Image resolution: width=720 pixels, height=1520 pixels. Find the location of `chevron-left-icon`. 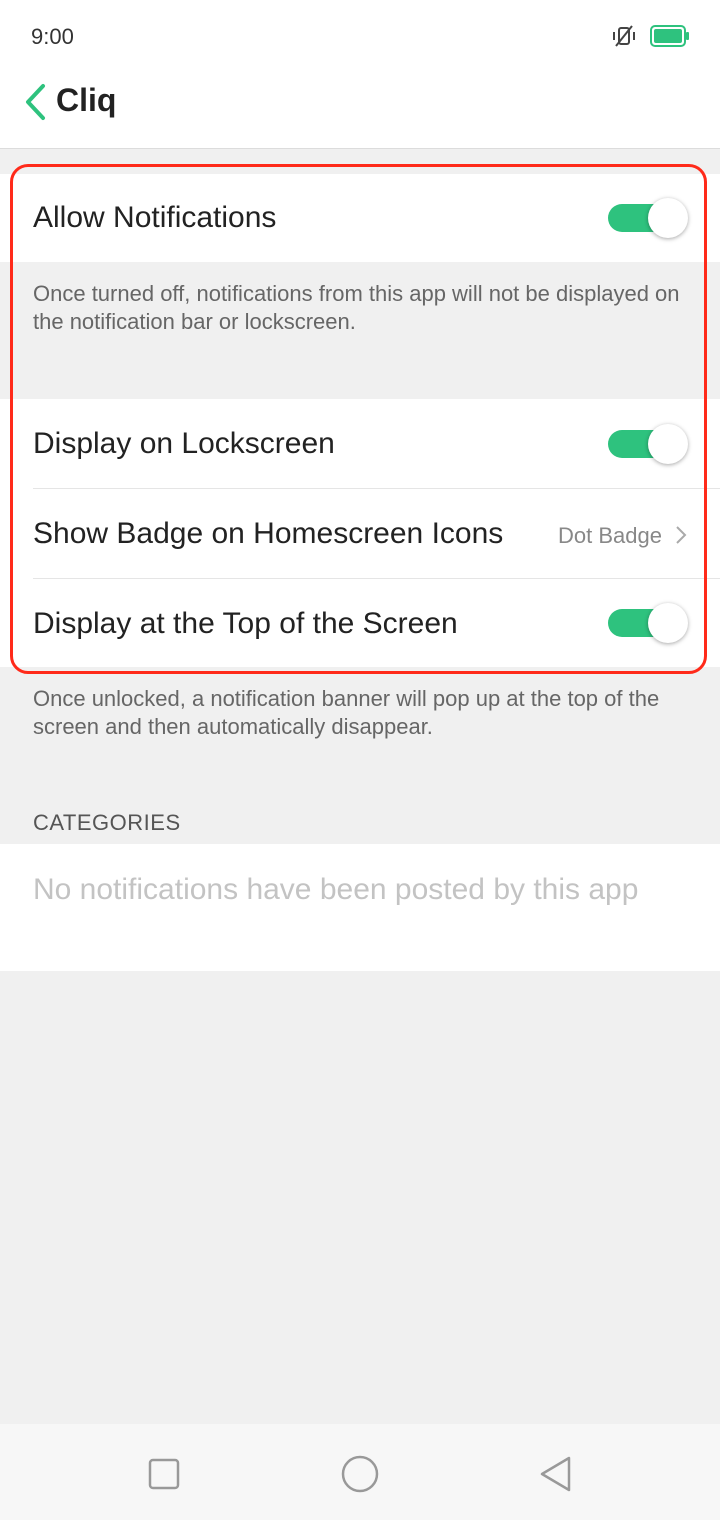

chevron-left-icon is located at coordinates (38, 102).